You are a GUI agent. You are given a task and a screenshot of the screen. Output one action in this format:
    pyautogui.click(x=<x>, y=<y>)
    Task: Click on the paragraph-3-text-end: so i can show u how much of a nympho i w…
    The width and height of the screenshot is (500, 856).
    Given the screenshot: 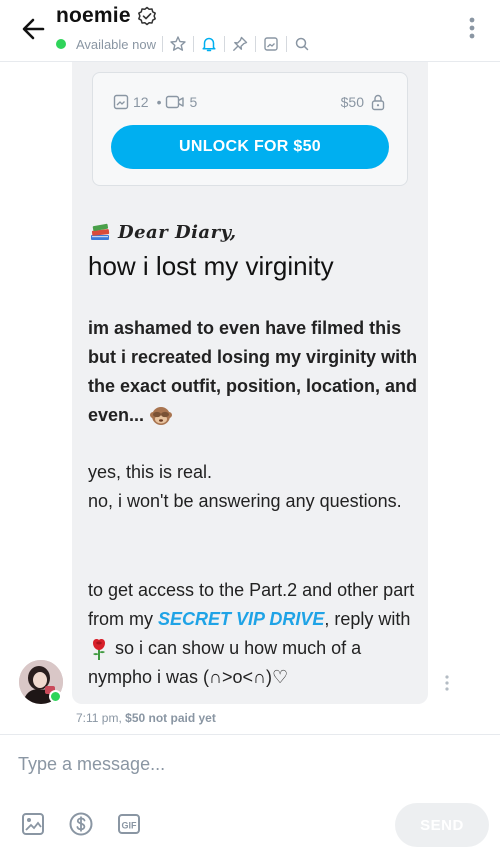 What is the action you would take?
    pyautogui.click(x=225, y=662)
    